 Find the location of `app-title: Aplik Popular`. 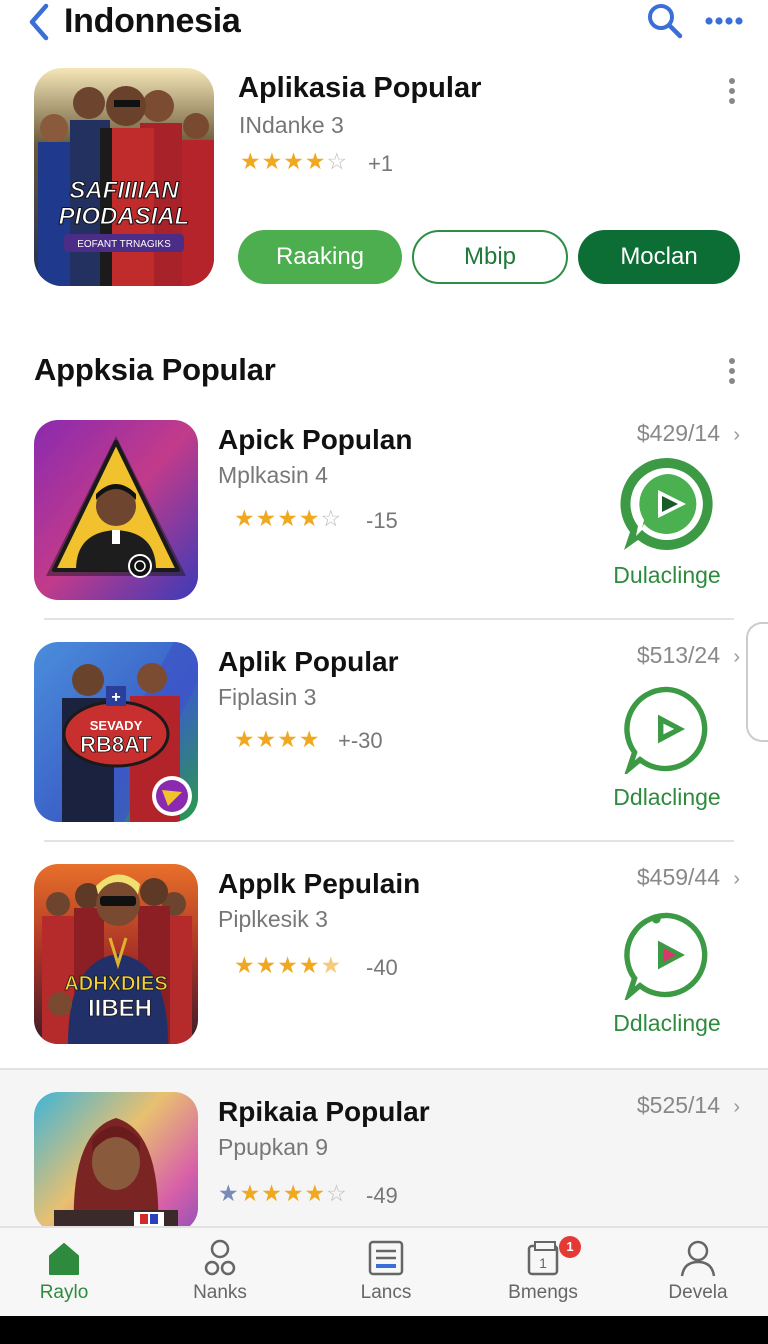

app-title: Aplik Popular is located at coordinates (308, 661).